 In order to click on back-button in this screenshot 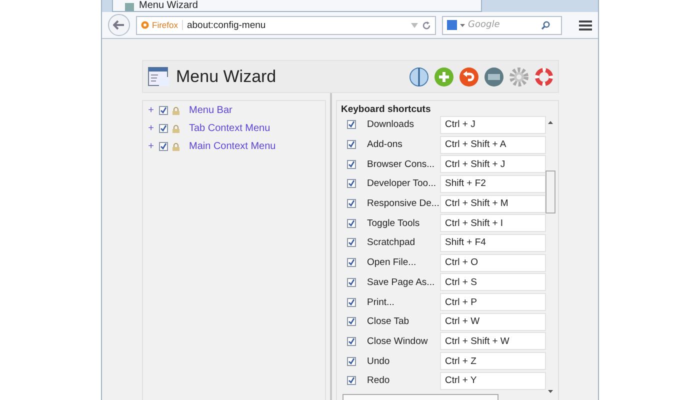, I will do `click(119, 25)`.